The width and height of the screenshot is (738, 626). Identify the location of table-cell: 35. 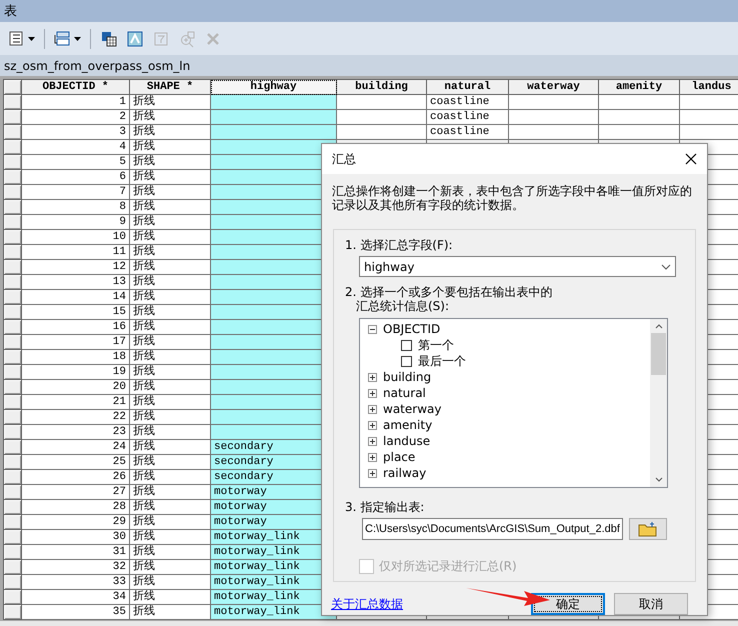
(76, 612).